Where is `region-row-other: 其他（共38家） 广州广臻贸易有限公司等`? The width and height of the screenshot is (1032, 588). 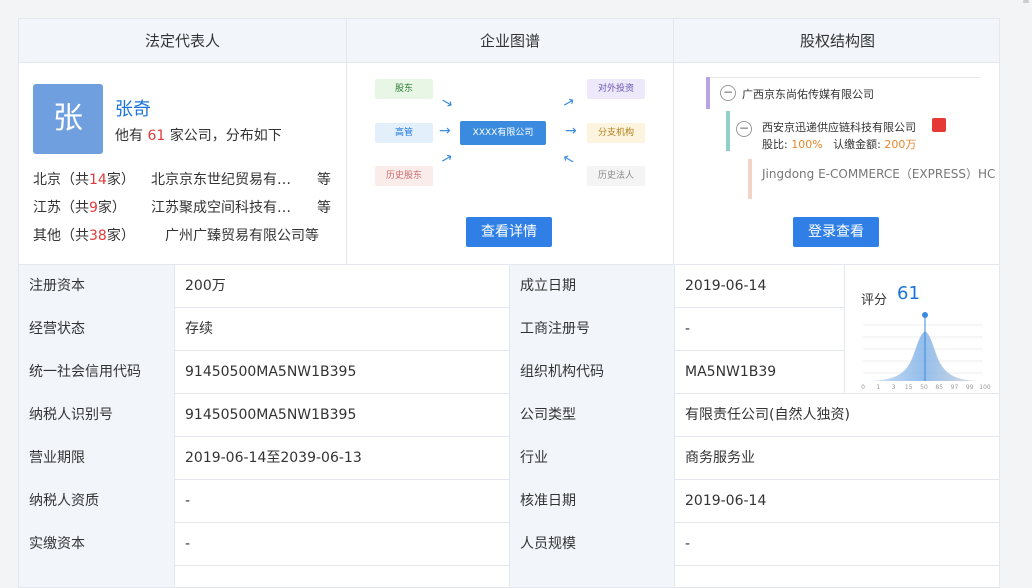 region-row-other: 其他（共38家） 广州广臻贸易有限公司等 is located at coordinates (183, 236).